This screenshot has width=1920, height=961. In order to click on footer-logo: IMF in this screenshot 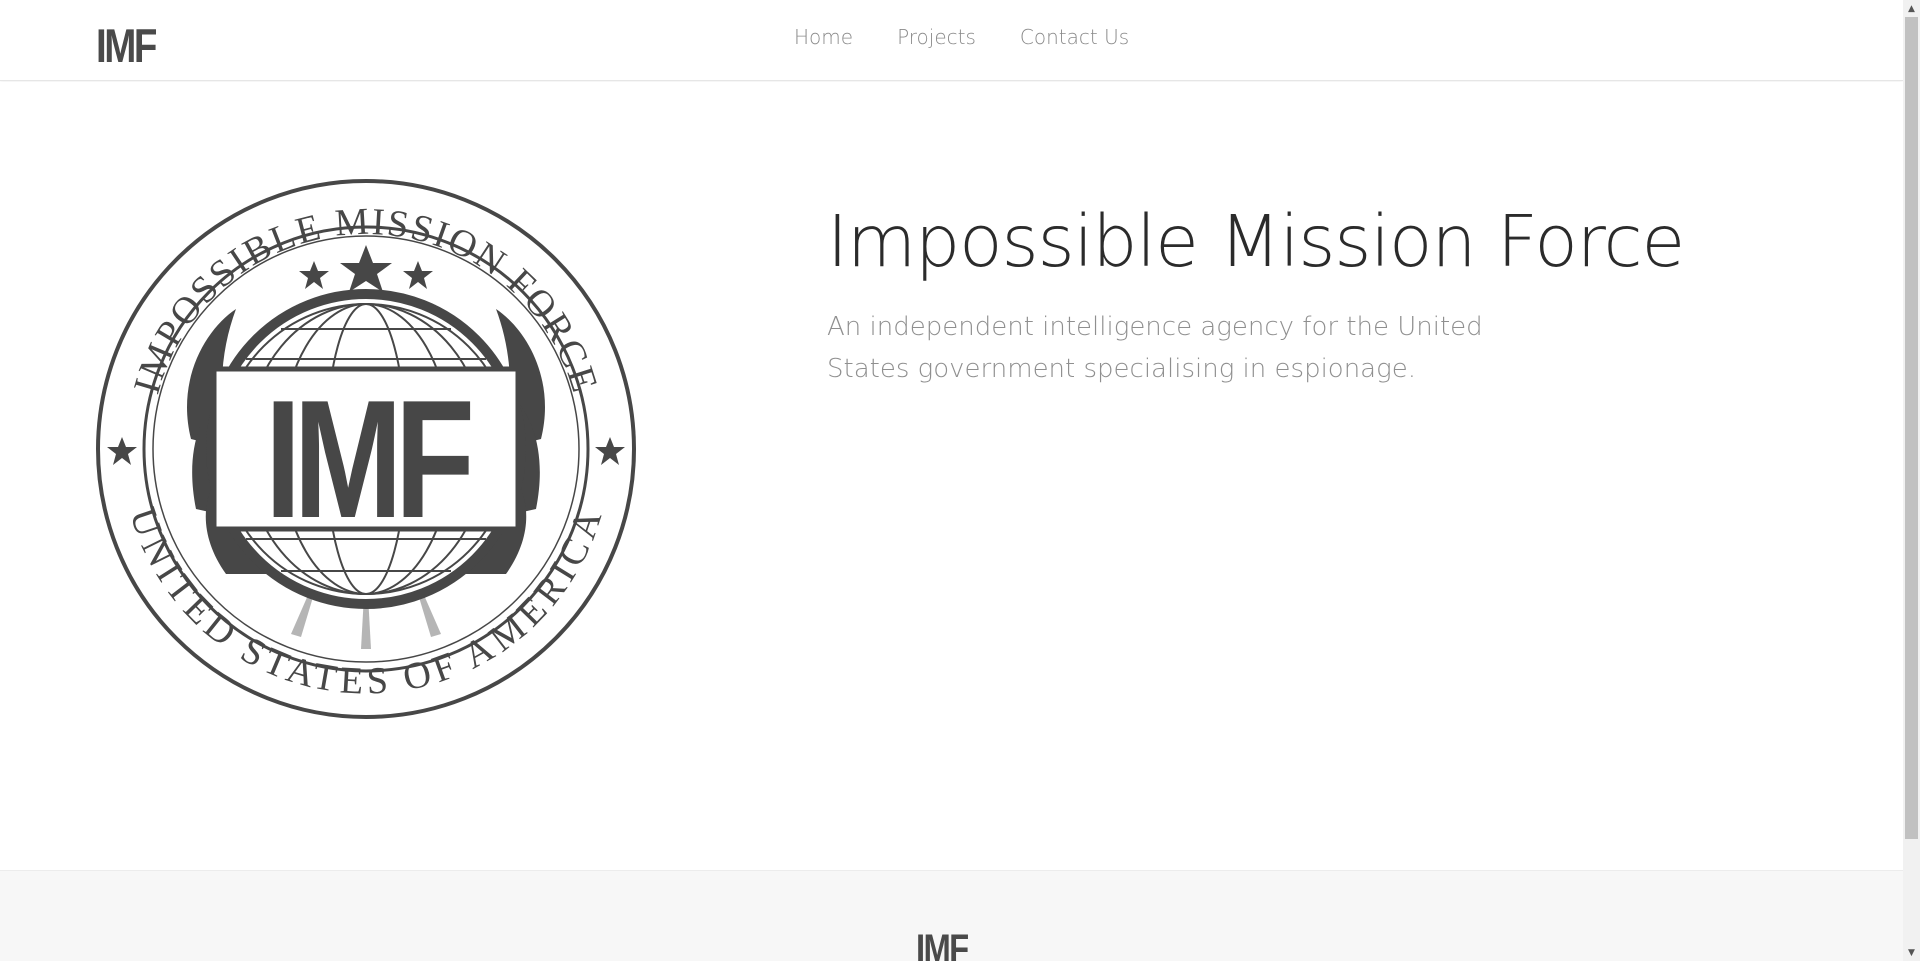, I will do `click(942, 944)`.